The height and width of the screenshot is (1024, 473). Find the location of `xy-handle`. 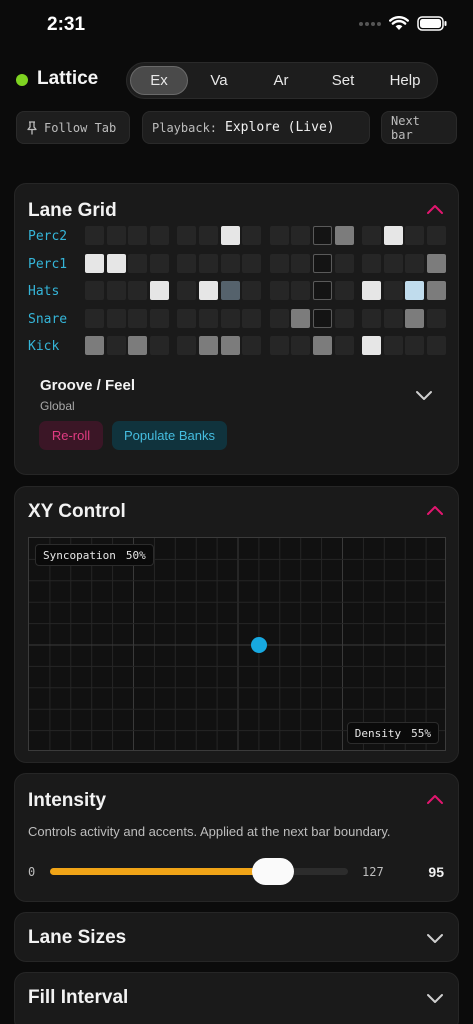

xy-handle is located at coordinates (258, 645).